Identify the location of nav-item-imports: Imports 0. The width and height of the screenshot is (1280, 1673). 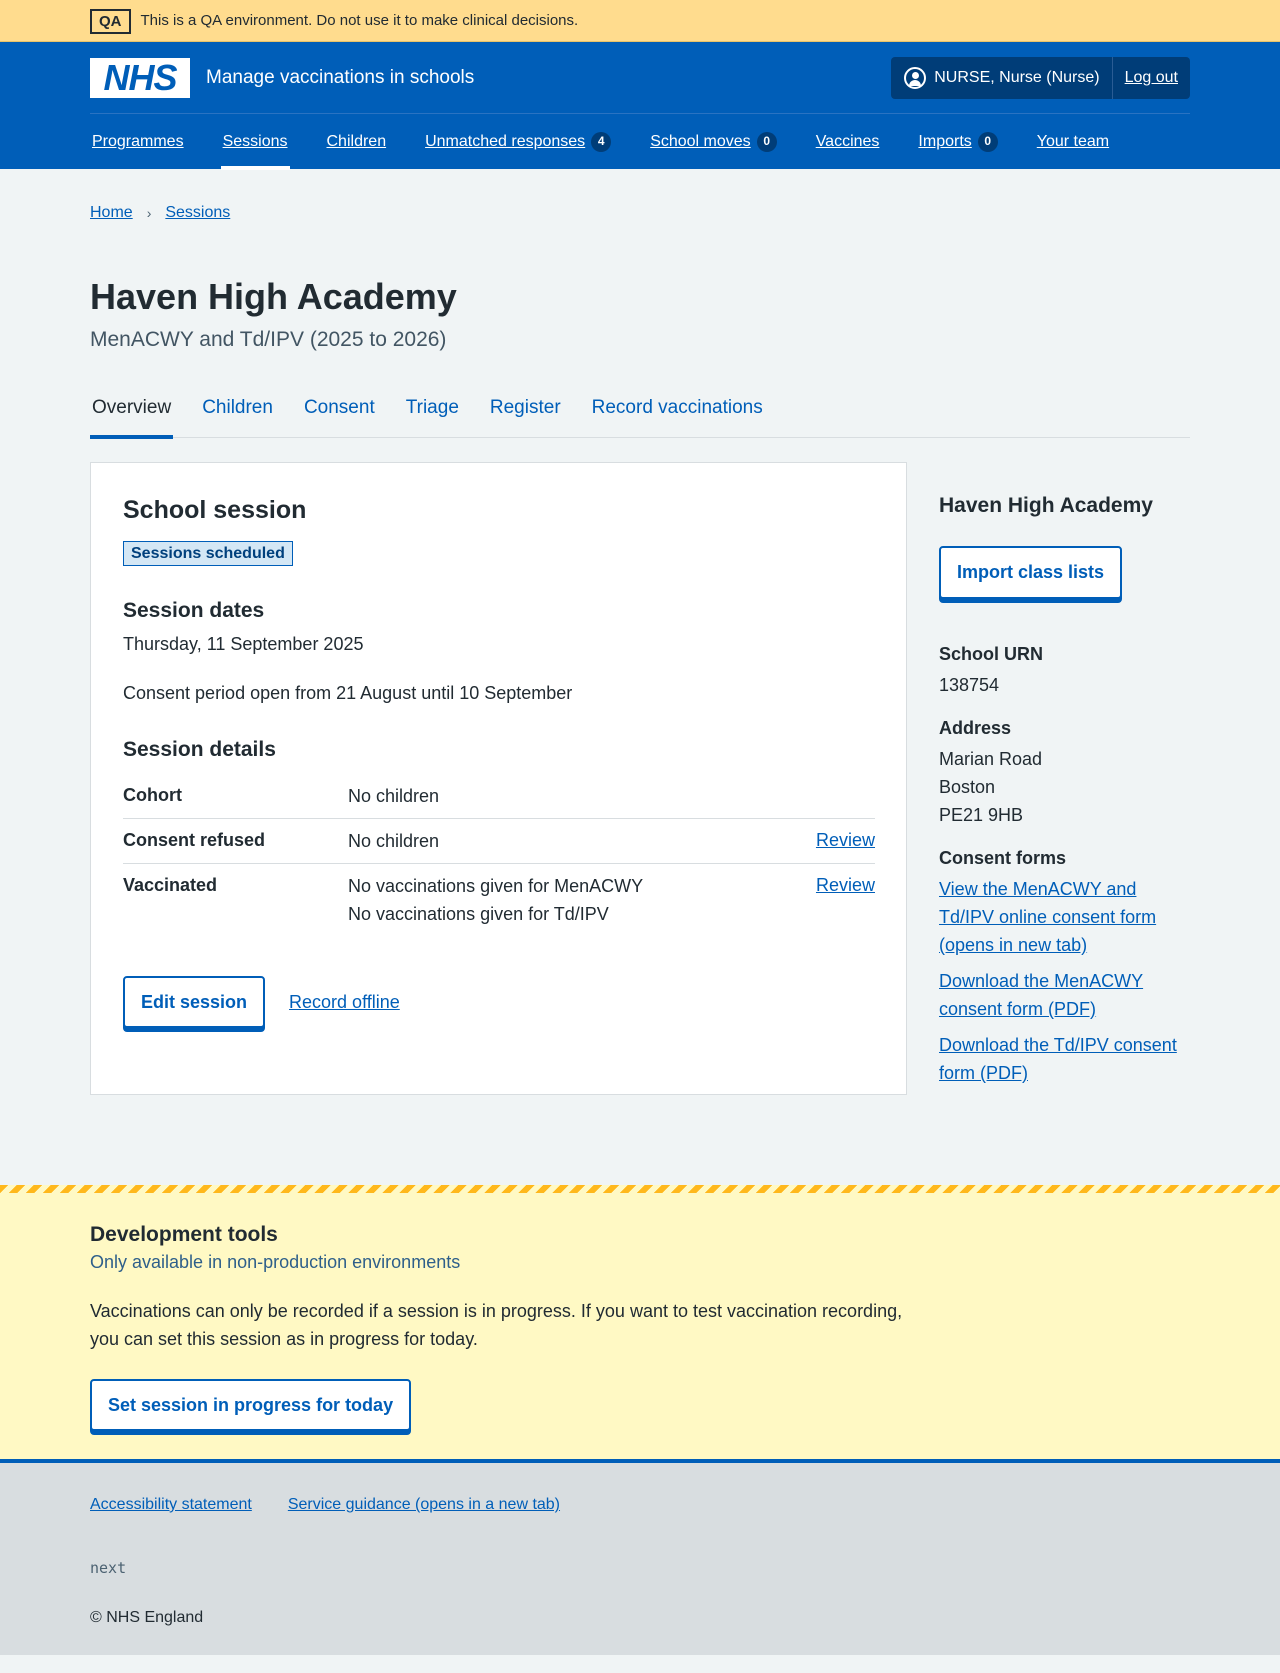
(957, 142).